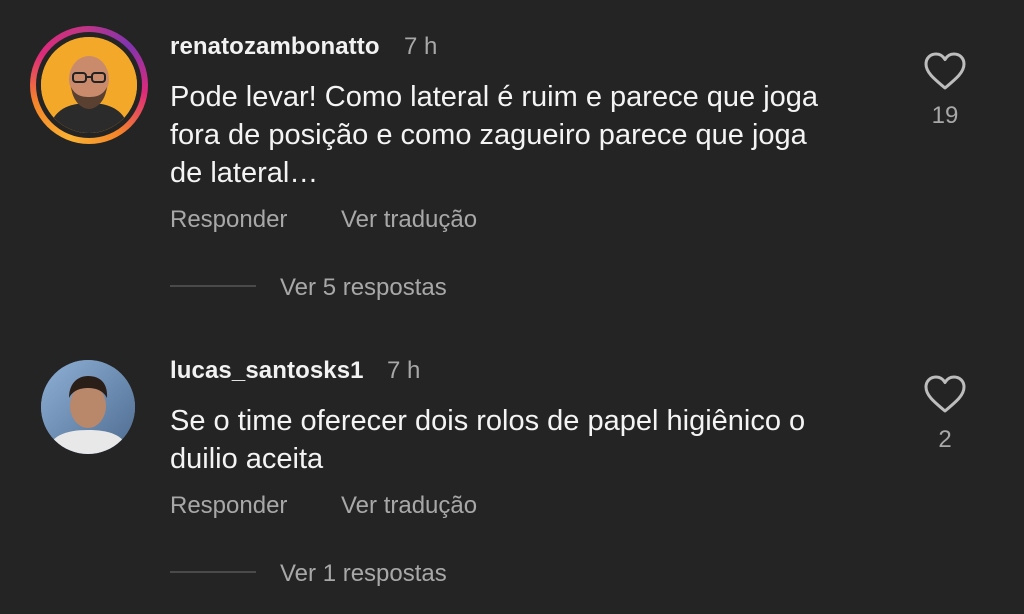 The height and width of the screenshot is (614, 1024). Describe the element at coordinates (267, 371) in the screenshot. I see `comment-username: lucas_santosks1` at that location.